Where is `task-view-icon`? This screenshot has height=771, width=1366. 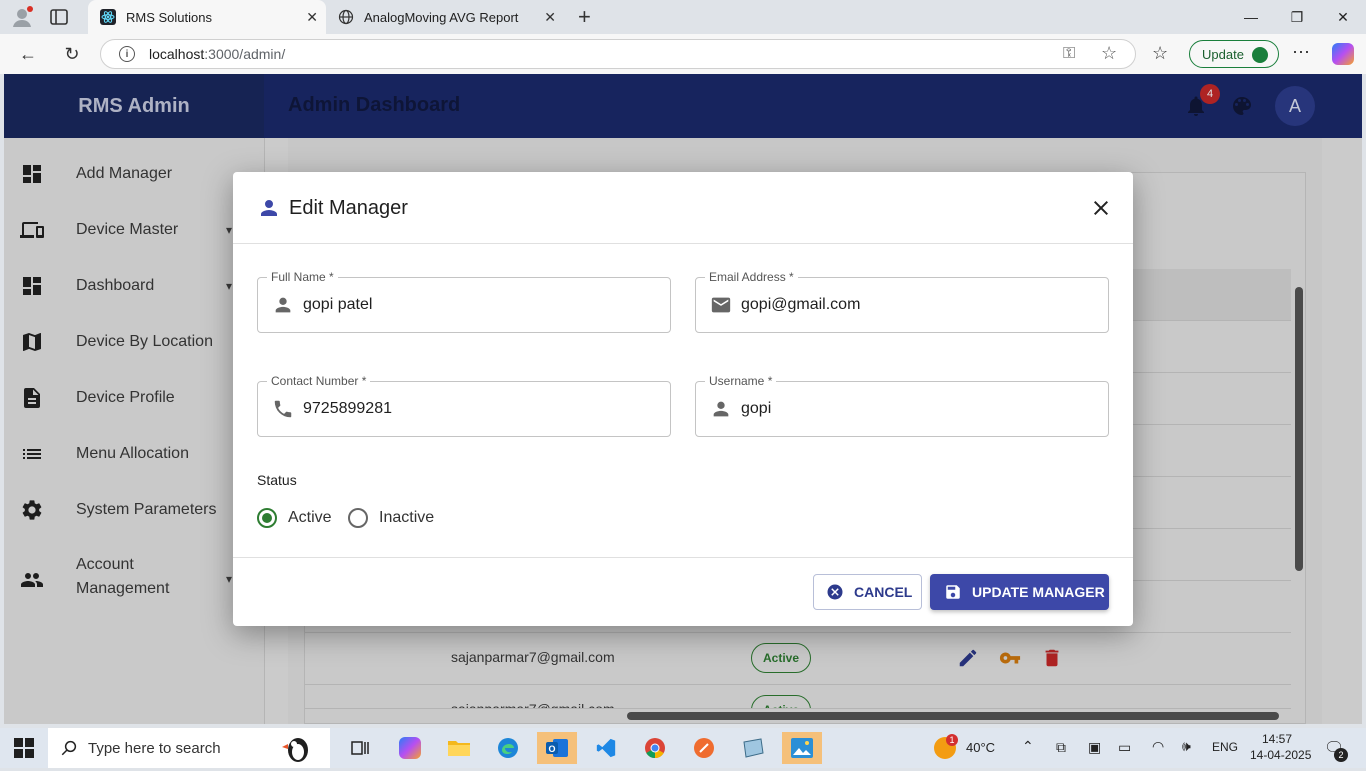 task-view-icon is located at coordinates (360, 748).